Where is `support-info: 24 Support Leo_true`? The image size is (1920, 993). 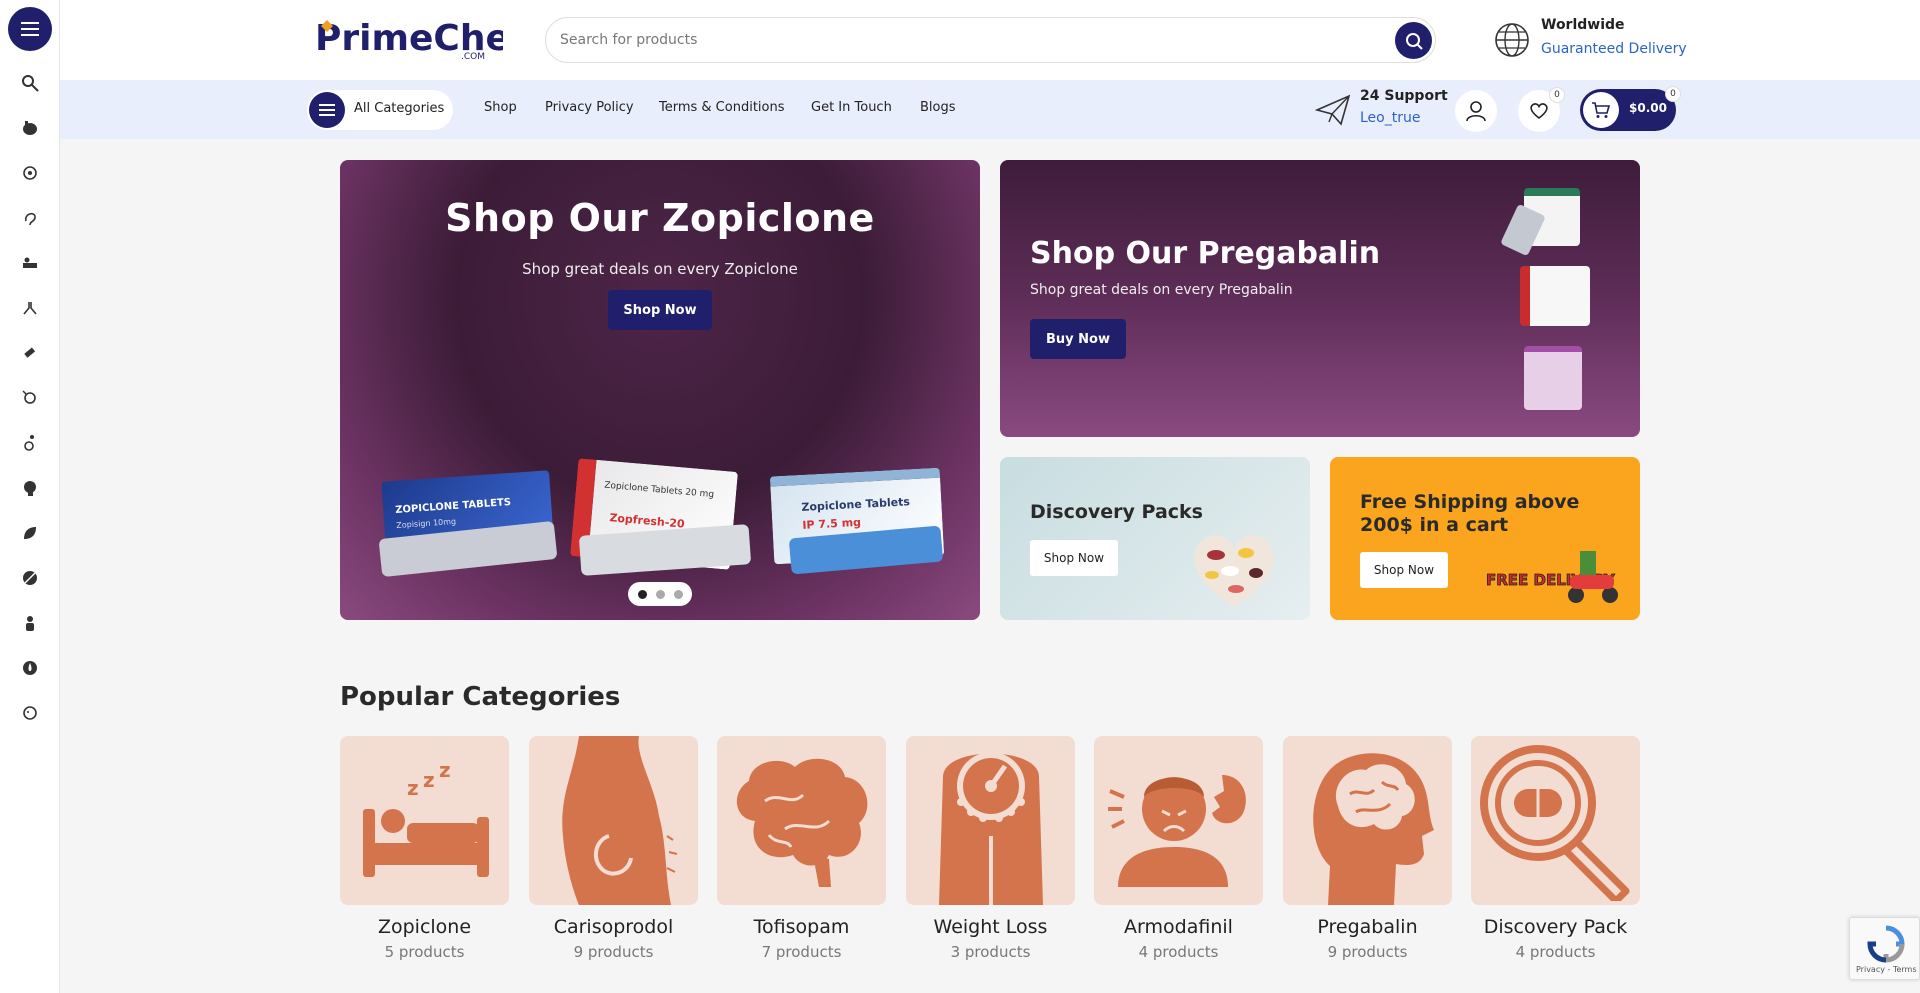
support-info: 24 Support Leo_true is located at coordinates (1382, 110).